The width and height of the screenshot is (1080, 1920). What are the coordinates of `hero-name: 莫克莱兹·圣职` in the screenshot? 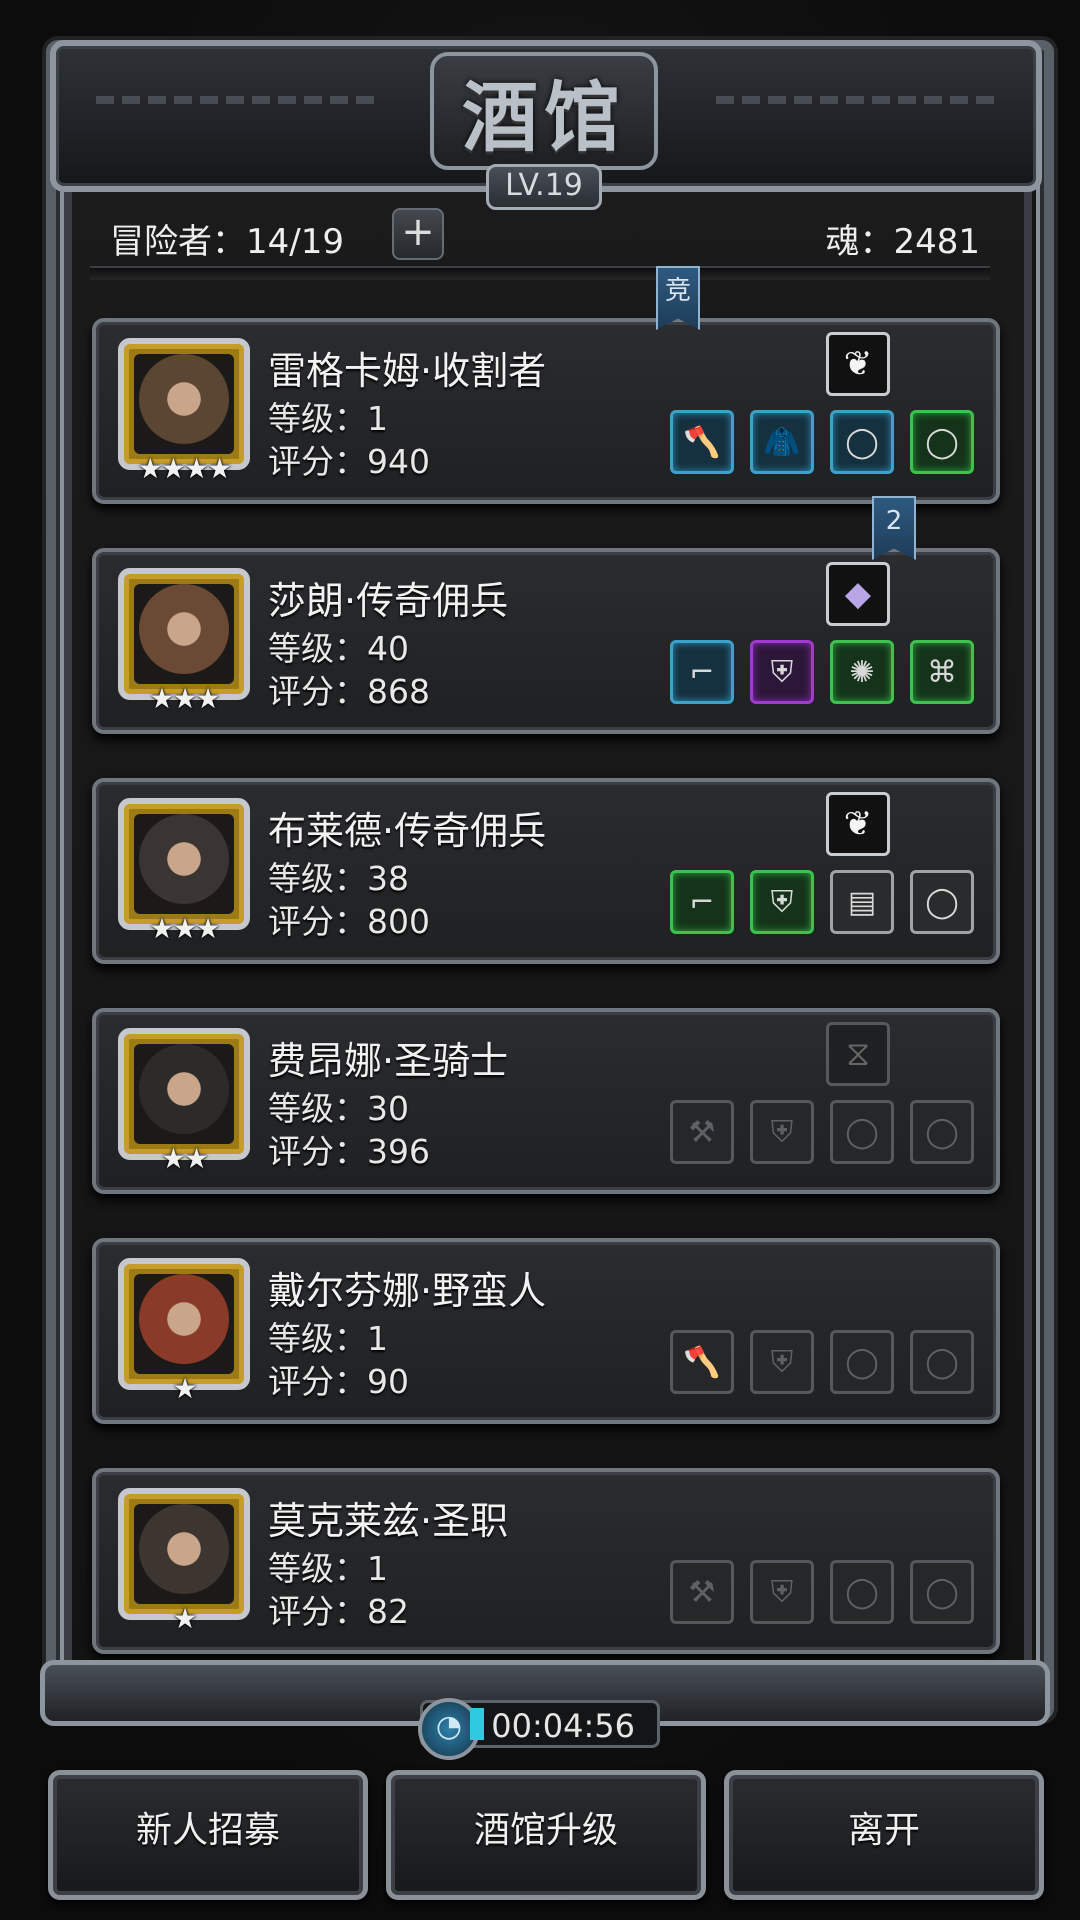 It's located at (388, 1521).